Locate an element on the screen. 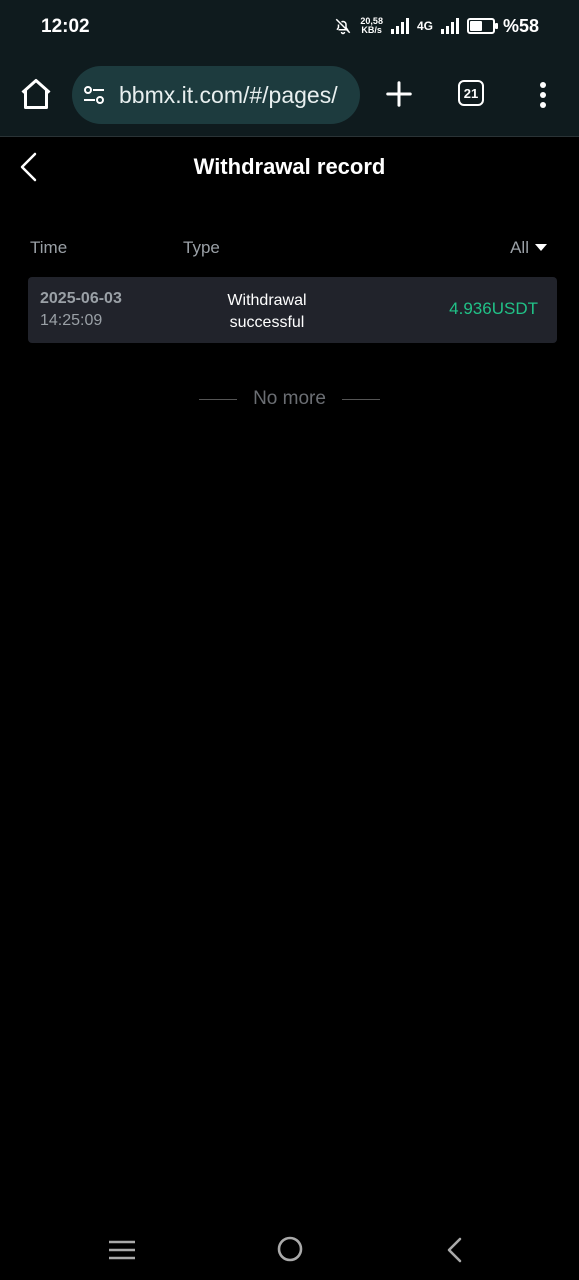 The height and width of the screenshot is (1280, 579). tabs-icon: 21 is located at coordinates (471, 93).